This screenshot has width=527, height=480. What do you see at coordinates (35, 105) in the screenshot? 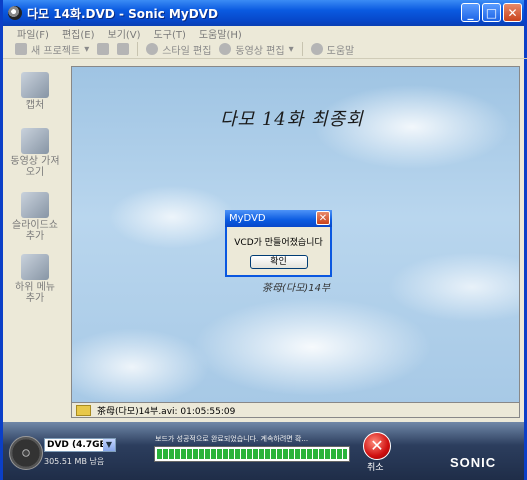
I see `sidebar-item-label: 캡처` at bounding box center [35, 105].